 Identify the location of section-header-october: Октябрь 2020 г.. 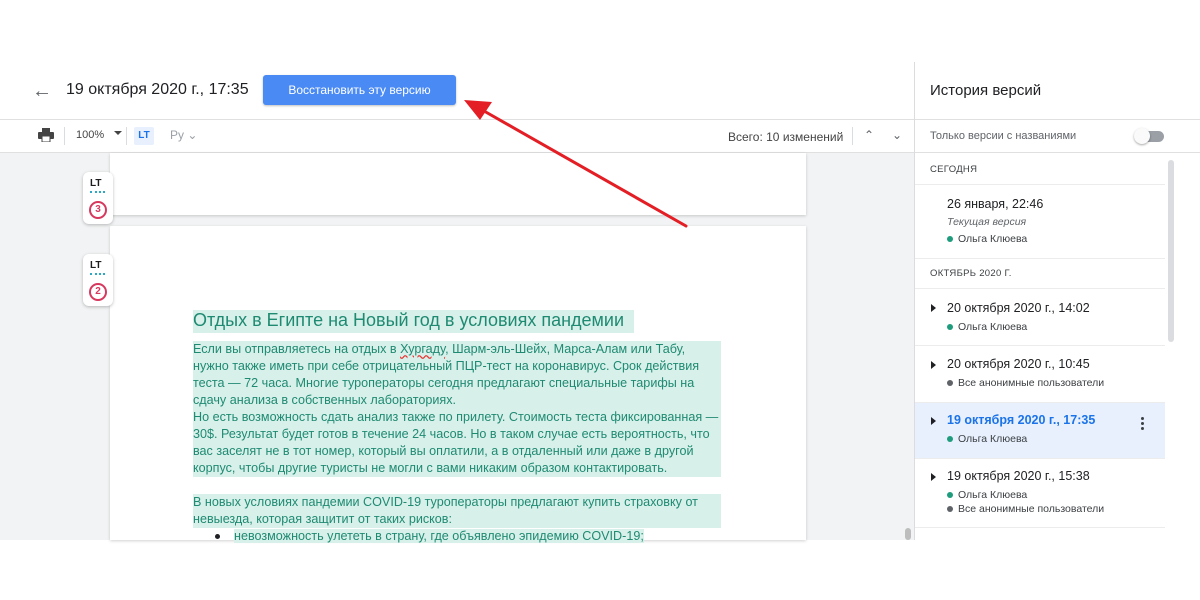
(971, 273).